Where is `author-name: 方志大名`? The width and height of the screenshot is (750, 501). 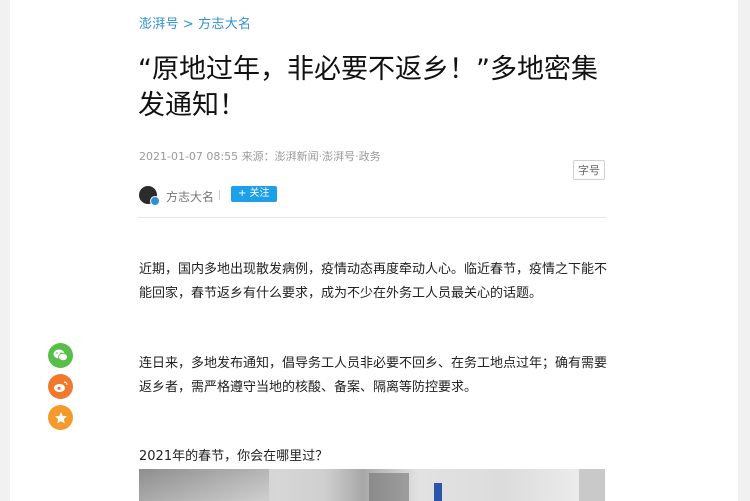
author-name: 方志大名 is located at coordinates (190, 196).